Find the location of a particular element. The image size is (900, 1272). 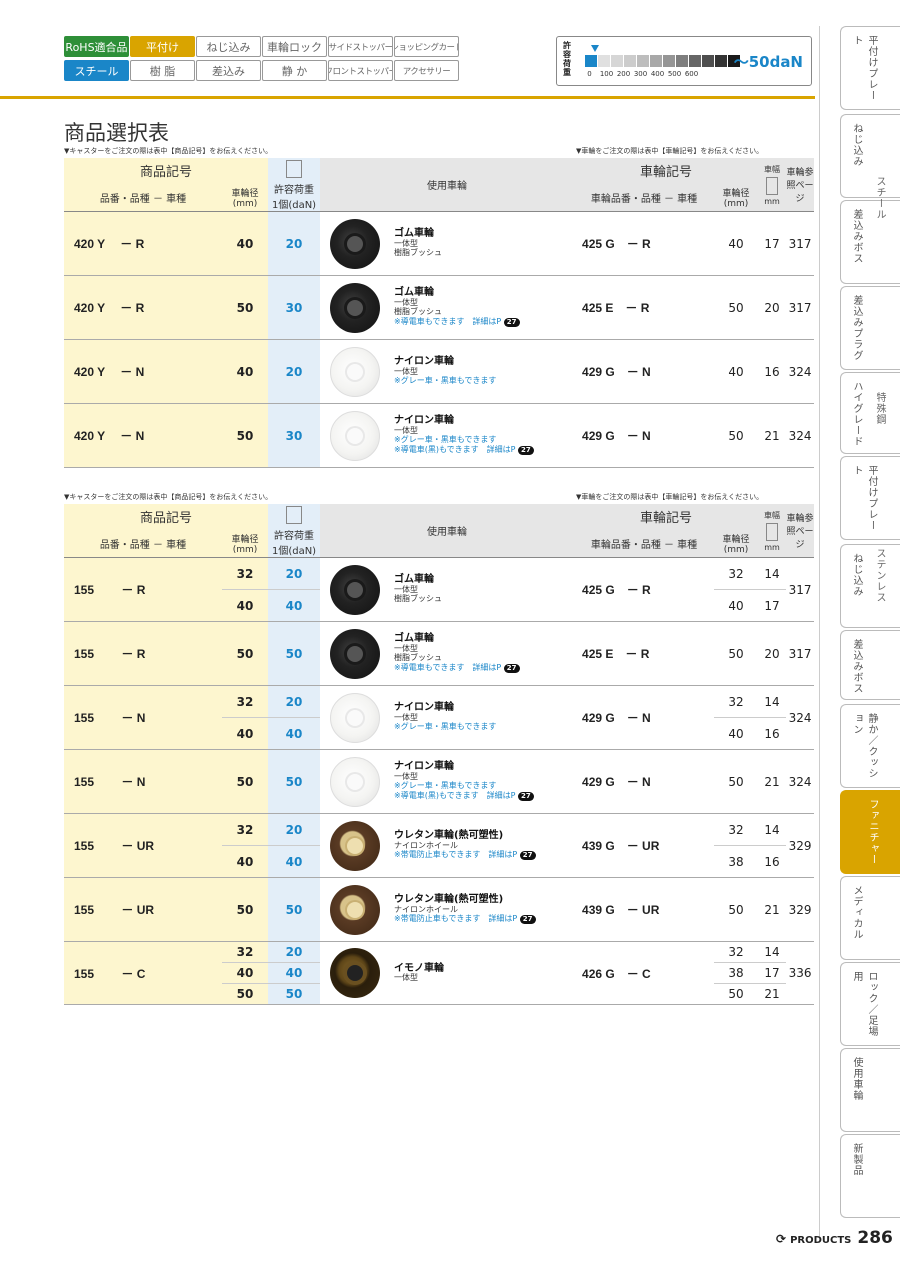

tag-11: フロントストッパー is located at coordinates (360, 70).